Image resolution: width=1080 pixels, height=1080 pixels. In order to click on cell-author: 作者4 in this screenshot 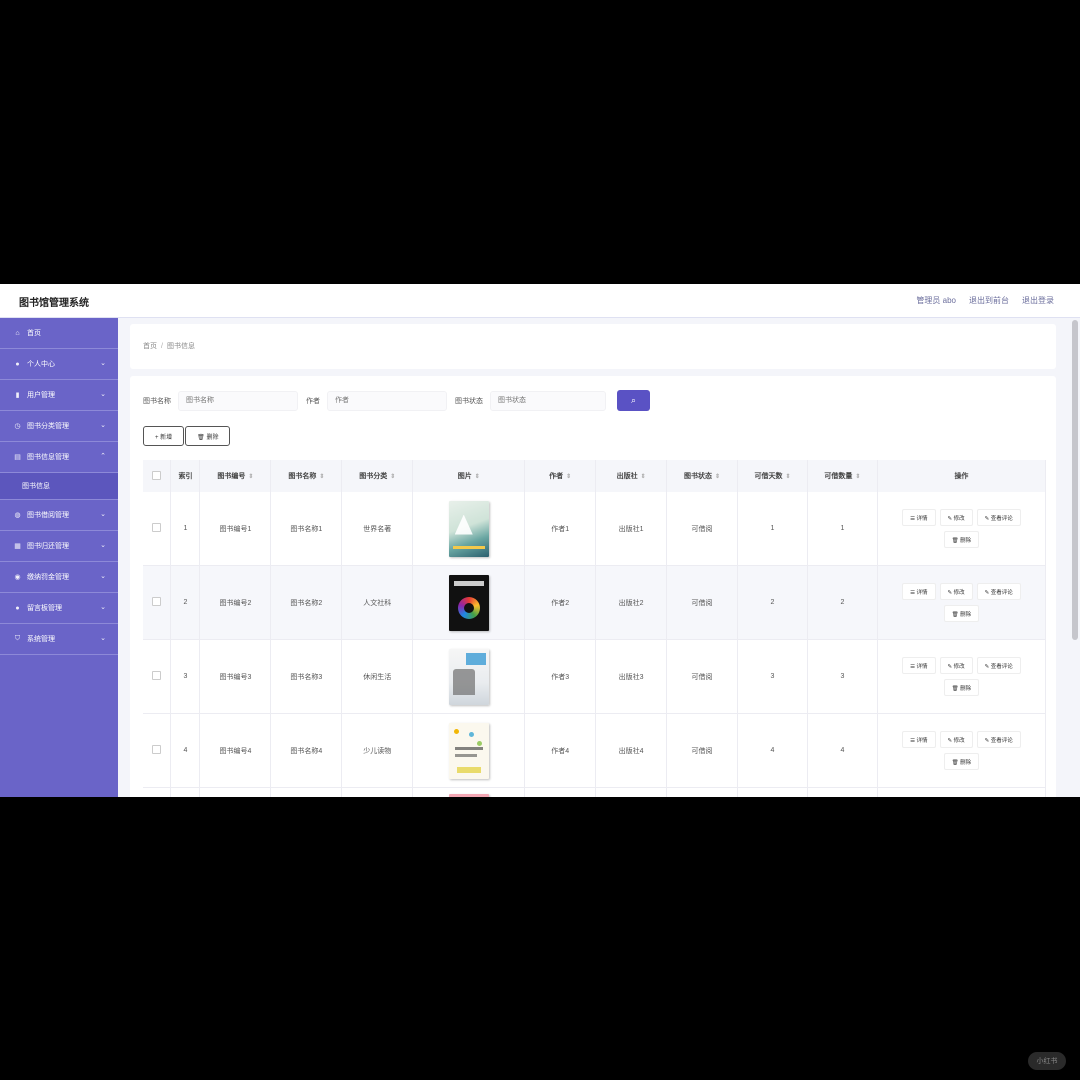, I will do `click(560, 750)`.